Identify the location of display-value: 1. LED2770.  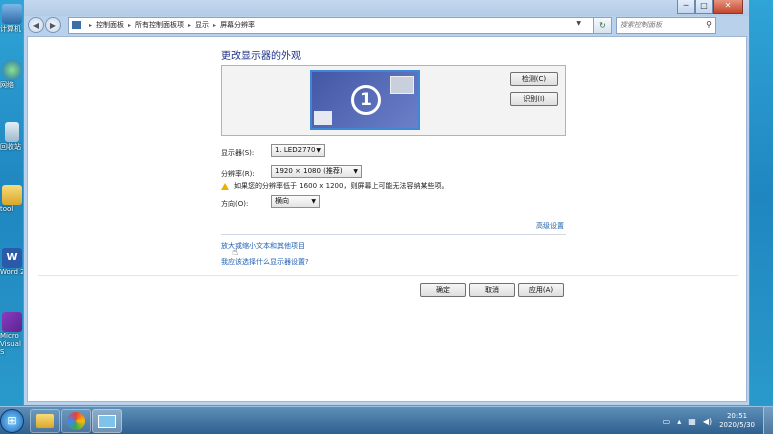
(295, 150).